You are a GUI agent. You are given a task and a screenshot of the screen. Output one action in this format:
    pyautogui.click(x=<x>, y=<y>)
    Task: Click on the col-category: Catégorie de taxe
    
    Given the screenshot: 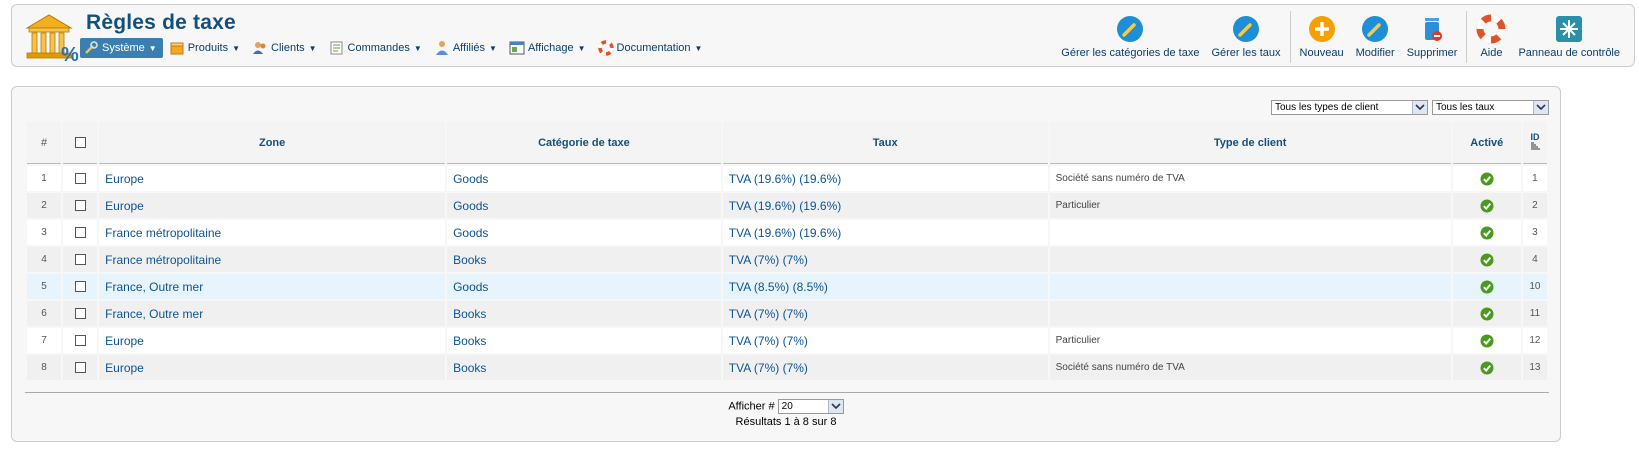 What is the action you would take?
    pyautogui.click(x=584, y=143)
    